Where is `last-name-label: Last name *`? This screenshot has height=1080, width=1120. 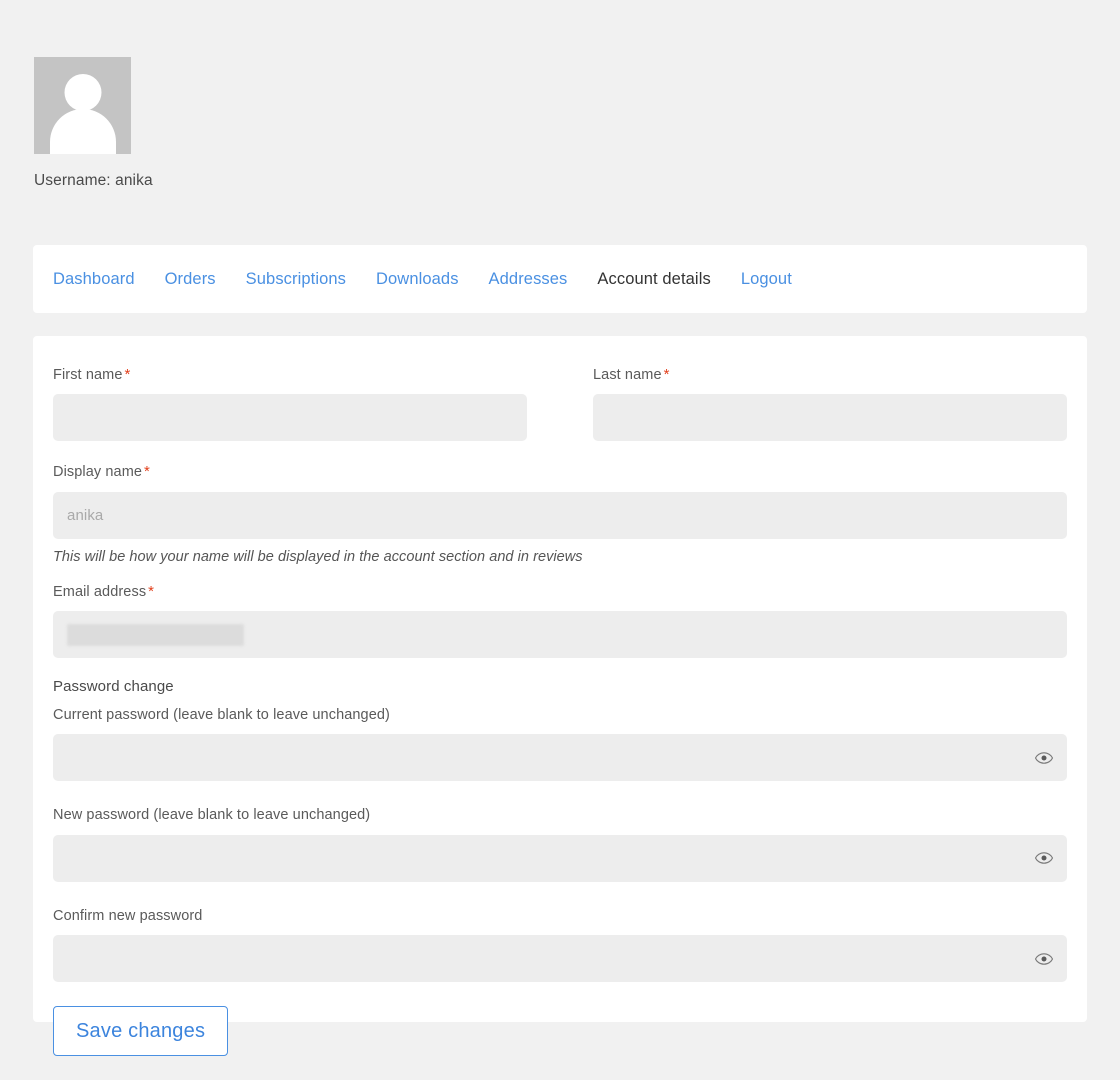
last-name-label: Last name * is located at coordinates (830, 375).